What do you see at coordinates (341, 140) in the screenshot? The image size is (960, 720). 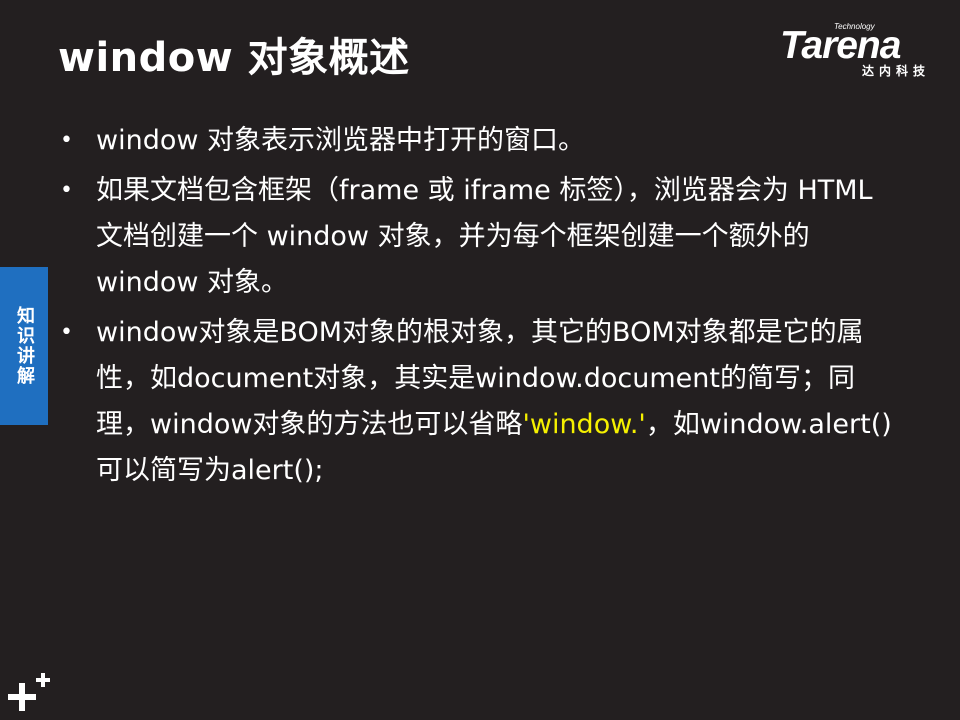 I see `bullet-text: window 对象表示浏览器中打开的窗口。` at bounding box center [341, 140].